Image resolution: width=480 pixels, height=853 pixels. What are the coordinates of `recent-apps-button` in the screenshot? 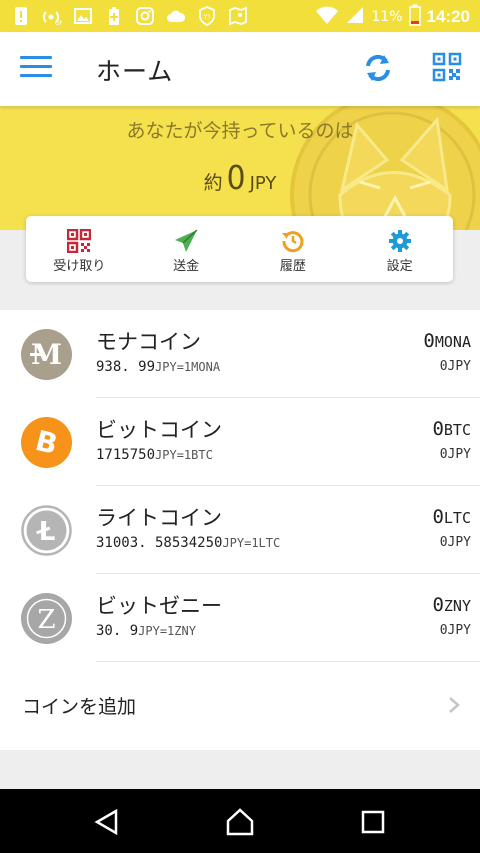 It's located at (373, 822).